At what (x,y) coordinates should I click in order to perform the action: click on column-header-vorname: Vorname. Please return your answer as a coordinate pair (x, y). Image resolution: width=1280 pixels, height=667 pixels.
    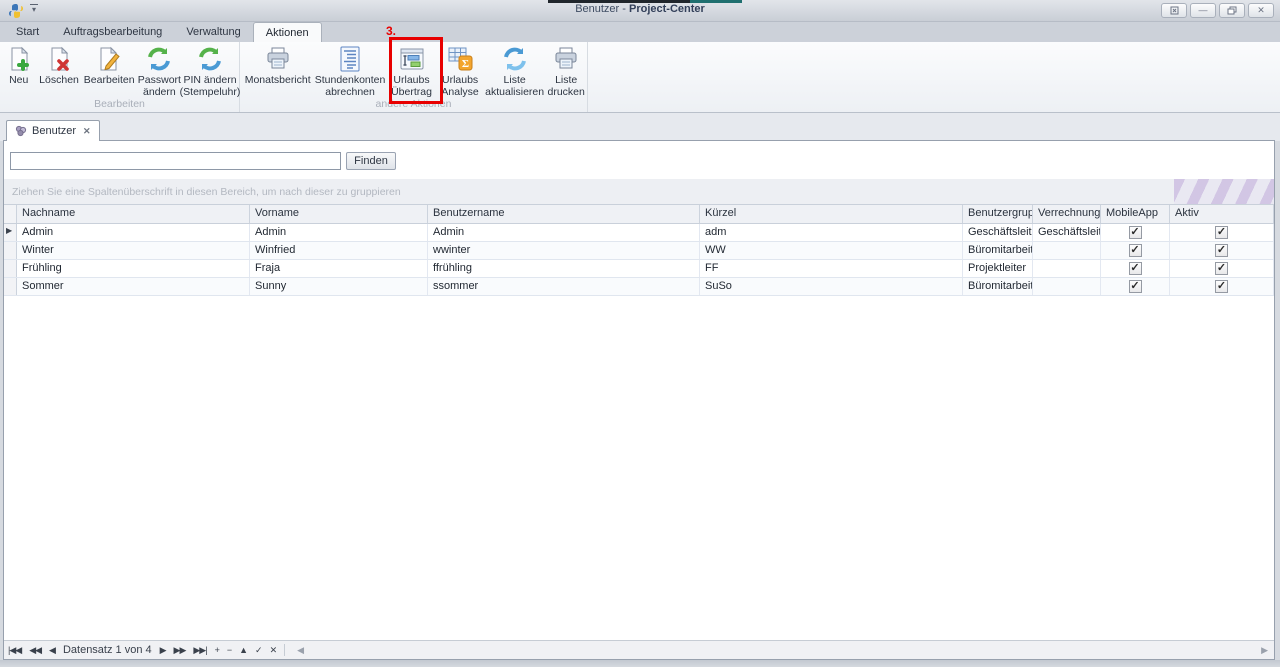
    Looking at the image, I should click on (339, 214).